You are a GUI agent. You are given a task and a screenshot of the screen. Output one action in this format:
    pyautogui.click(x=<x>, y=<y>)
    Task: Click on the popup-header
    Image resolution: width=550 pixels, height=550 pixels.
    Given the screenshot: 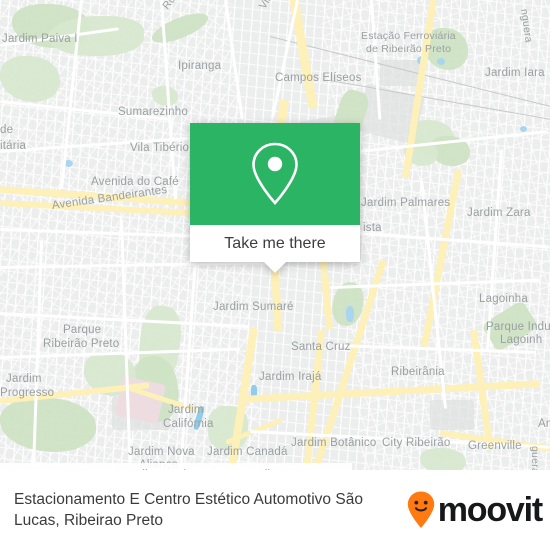 What is the action you would take?
    pyautogui.click(x=275, y=174)
    